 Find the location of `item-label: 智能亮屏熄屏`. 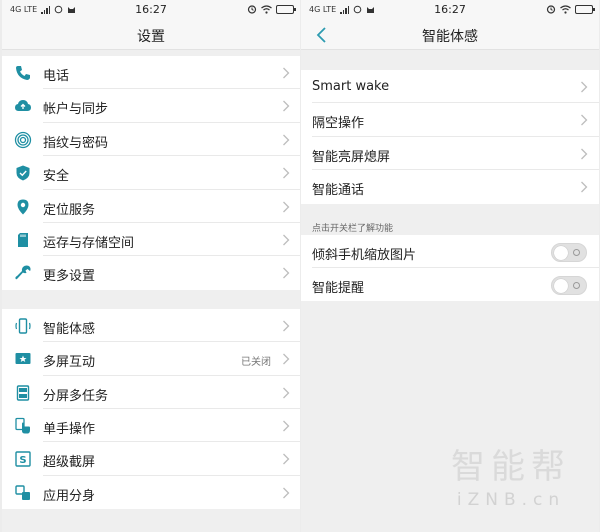

item-label: 智能亮屏熄屏 is located at coordinates (351, 157).